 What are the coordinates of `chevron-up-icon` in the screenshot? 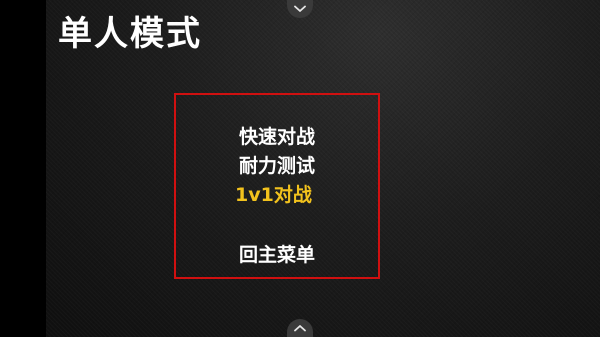 It's located at (300, 328).